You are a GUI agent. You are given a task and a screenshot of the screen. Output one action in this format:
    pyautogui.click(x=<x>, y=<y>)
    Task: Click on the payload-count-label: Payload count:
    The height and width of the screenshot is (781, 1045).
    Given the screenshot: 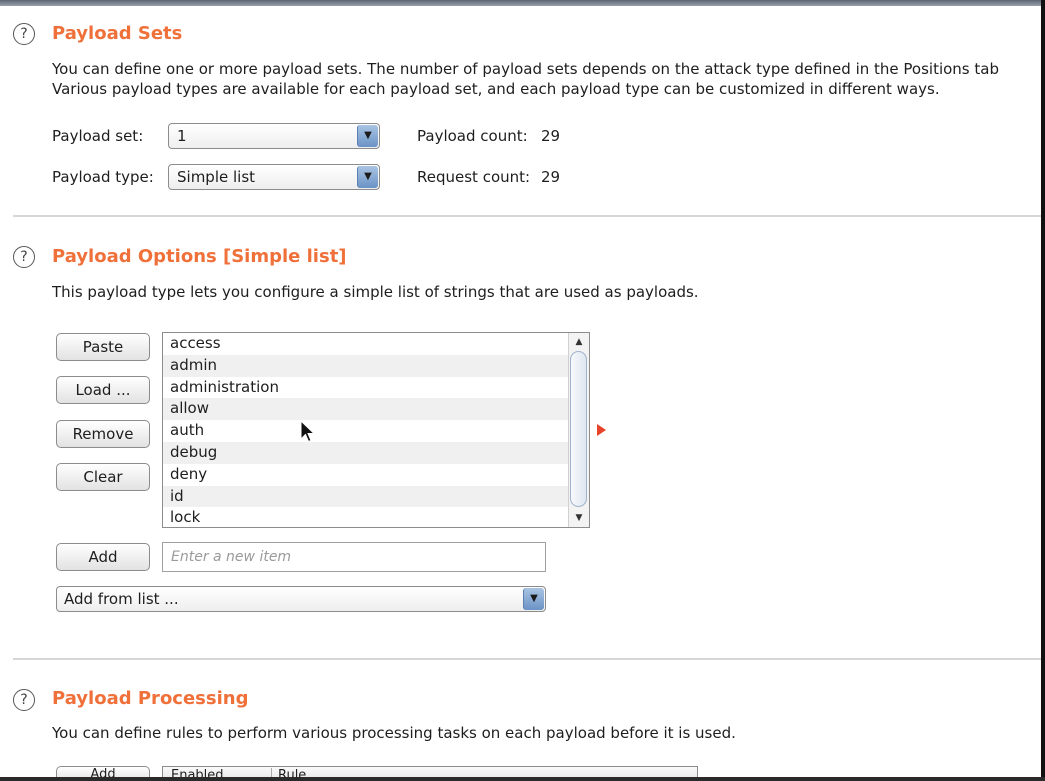 What is the action you would take?
    pyautogui.click(x=472, y=136)
    